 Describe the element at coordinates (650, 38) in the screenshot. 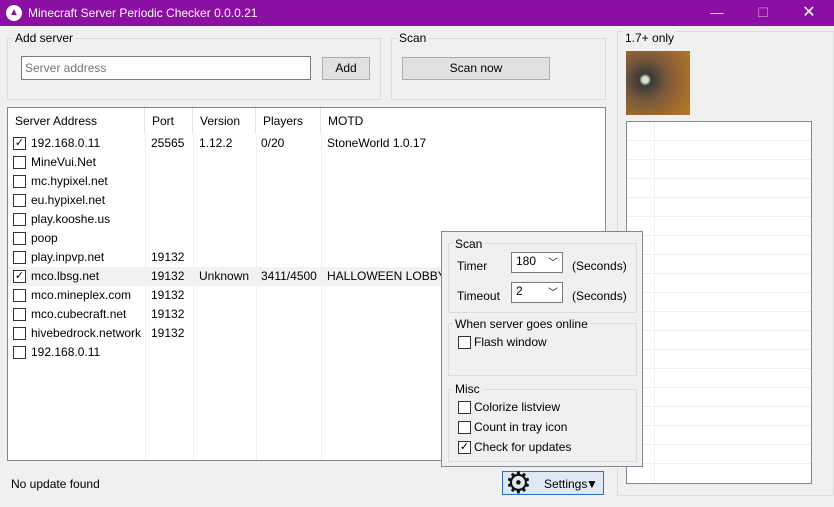

I see `players-panel-label: 1.7+ only` at that location.